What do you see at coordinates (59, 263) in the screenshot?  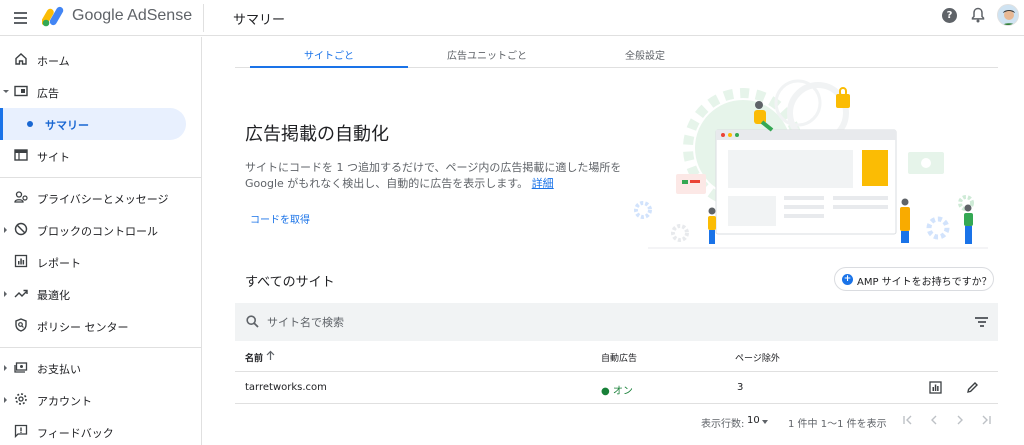 I see `sidebar-item-label: レポート` at bounding box center [59, 263].